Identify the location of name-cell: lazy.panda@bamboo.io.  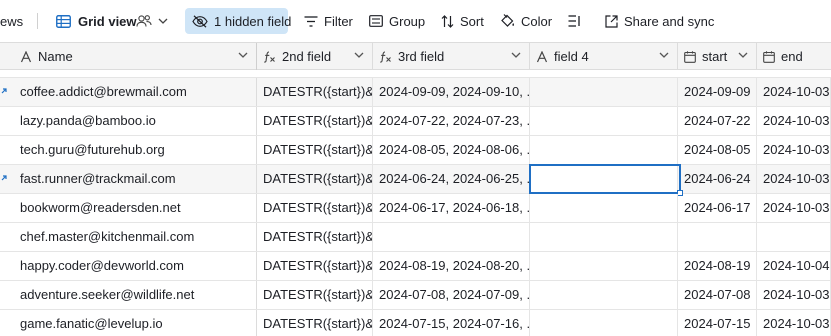
(135, 121).